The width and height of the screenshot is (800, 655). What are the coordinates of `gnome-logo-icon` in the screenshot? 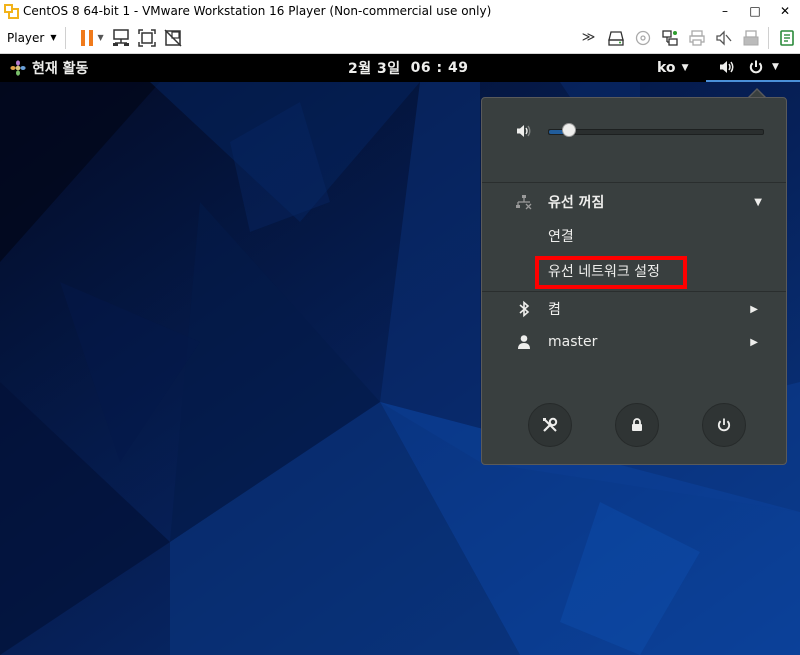 It's located at (18, 68).